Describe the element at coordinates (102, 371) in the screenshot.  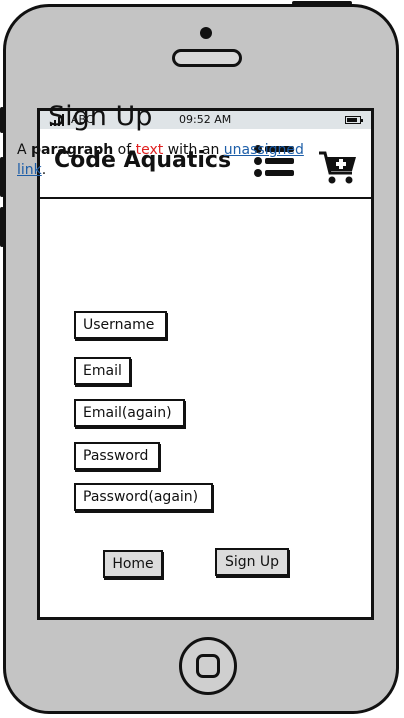
I see `email-input` at that location.